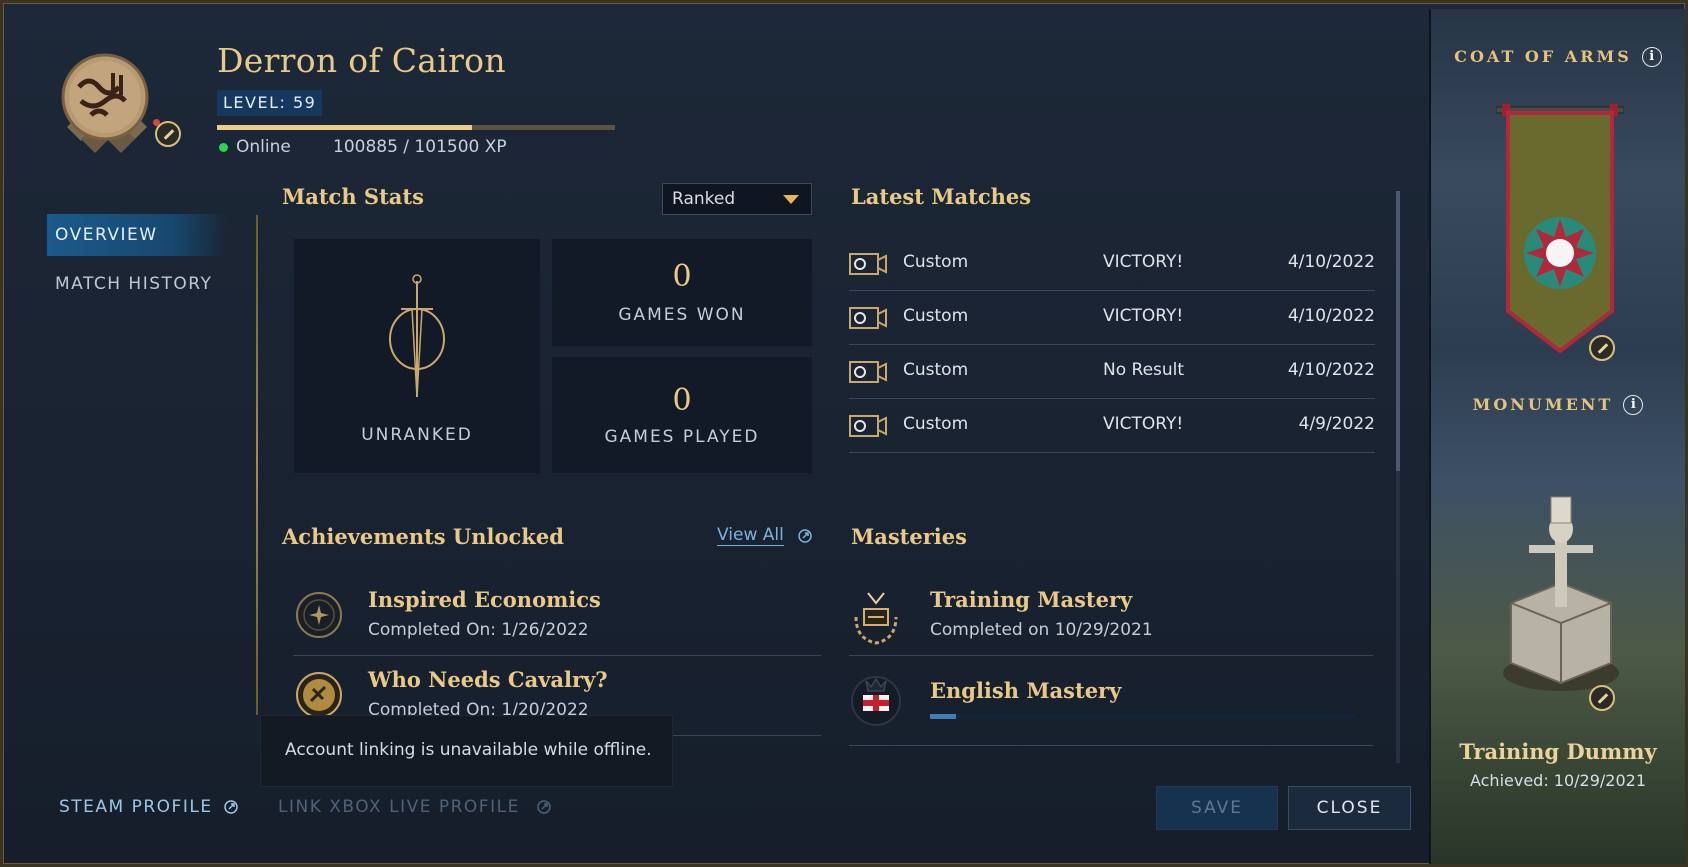 The height and width of the screenshot is (867, 1688). I want to click on monument-achieved-date: Achieved: 10/29/2021, so click(1558, 780).